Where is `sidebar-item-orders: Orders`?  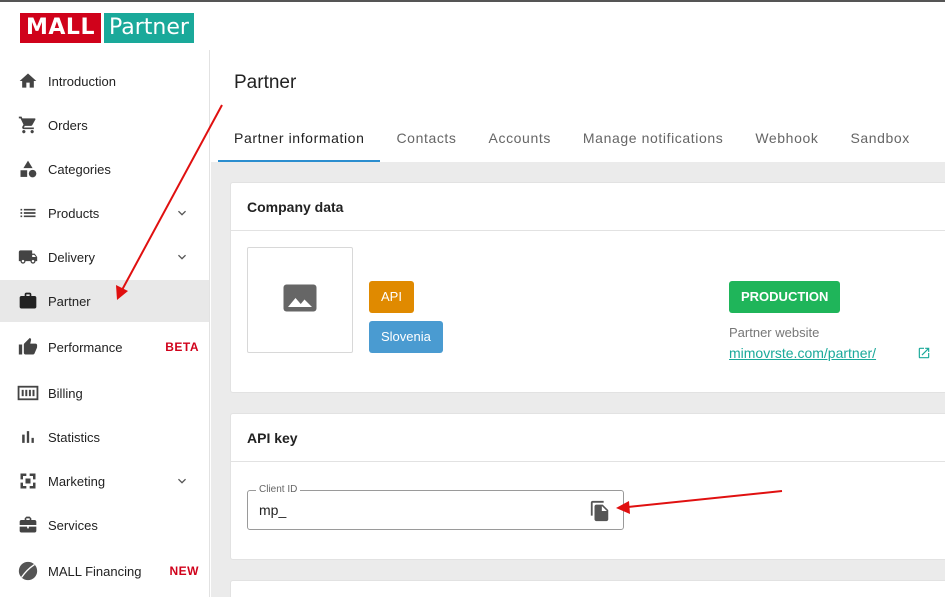 sidebar-item-orders: Orders is located at coordinates (104, 125).